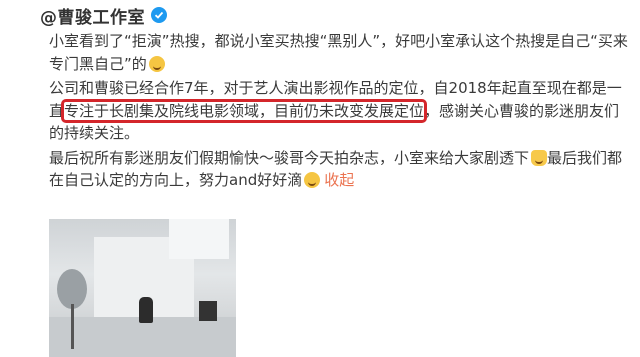 The width and height of the screenshot is (640, 357). I want to click on post-header: @曹骏工作室, so click(103, 15).